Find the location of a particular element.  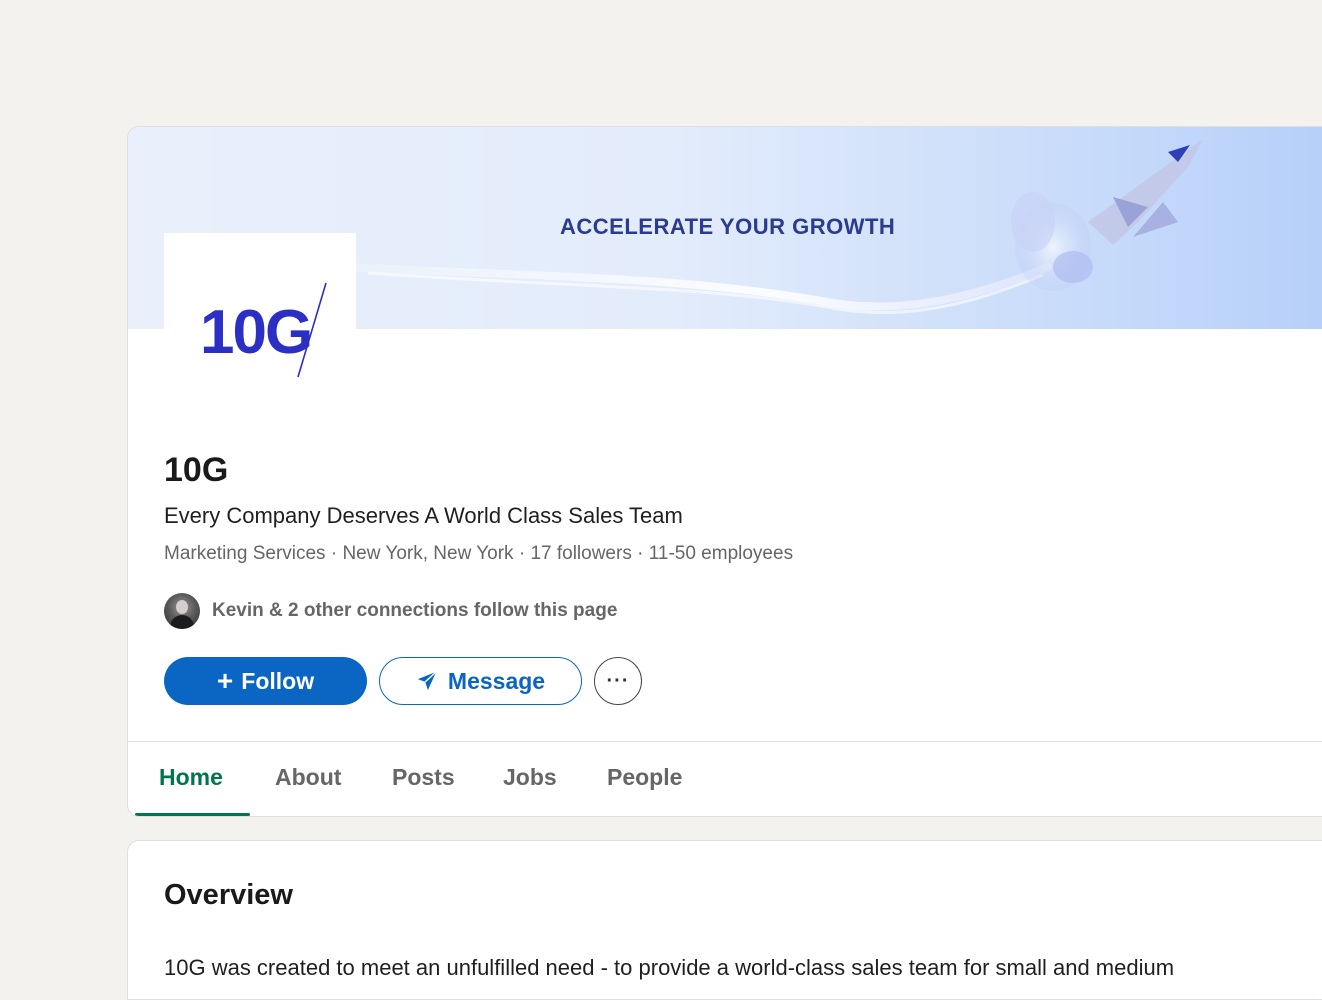

plus-icon: + is located at coordinates (225, 680).